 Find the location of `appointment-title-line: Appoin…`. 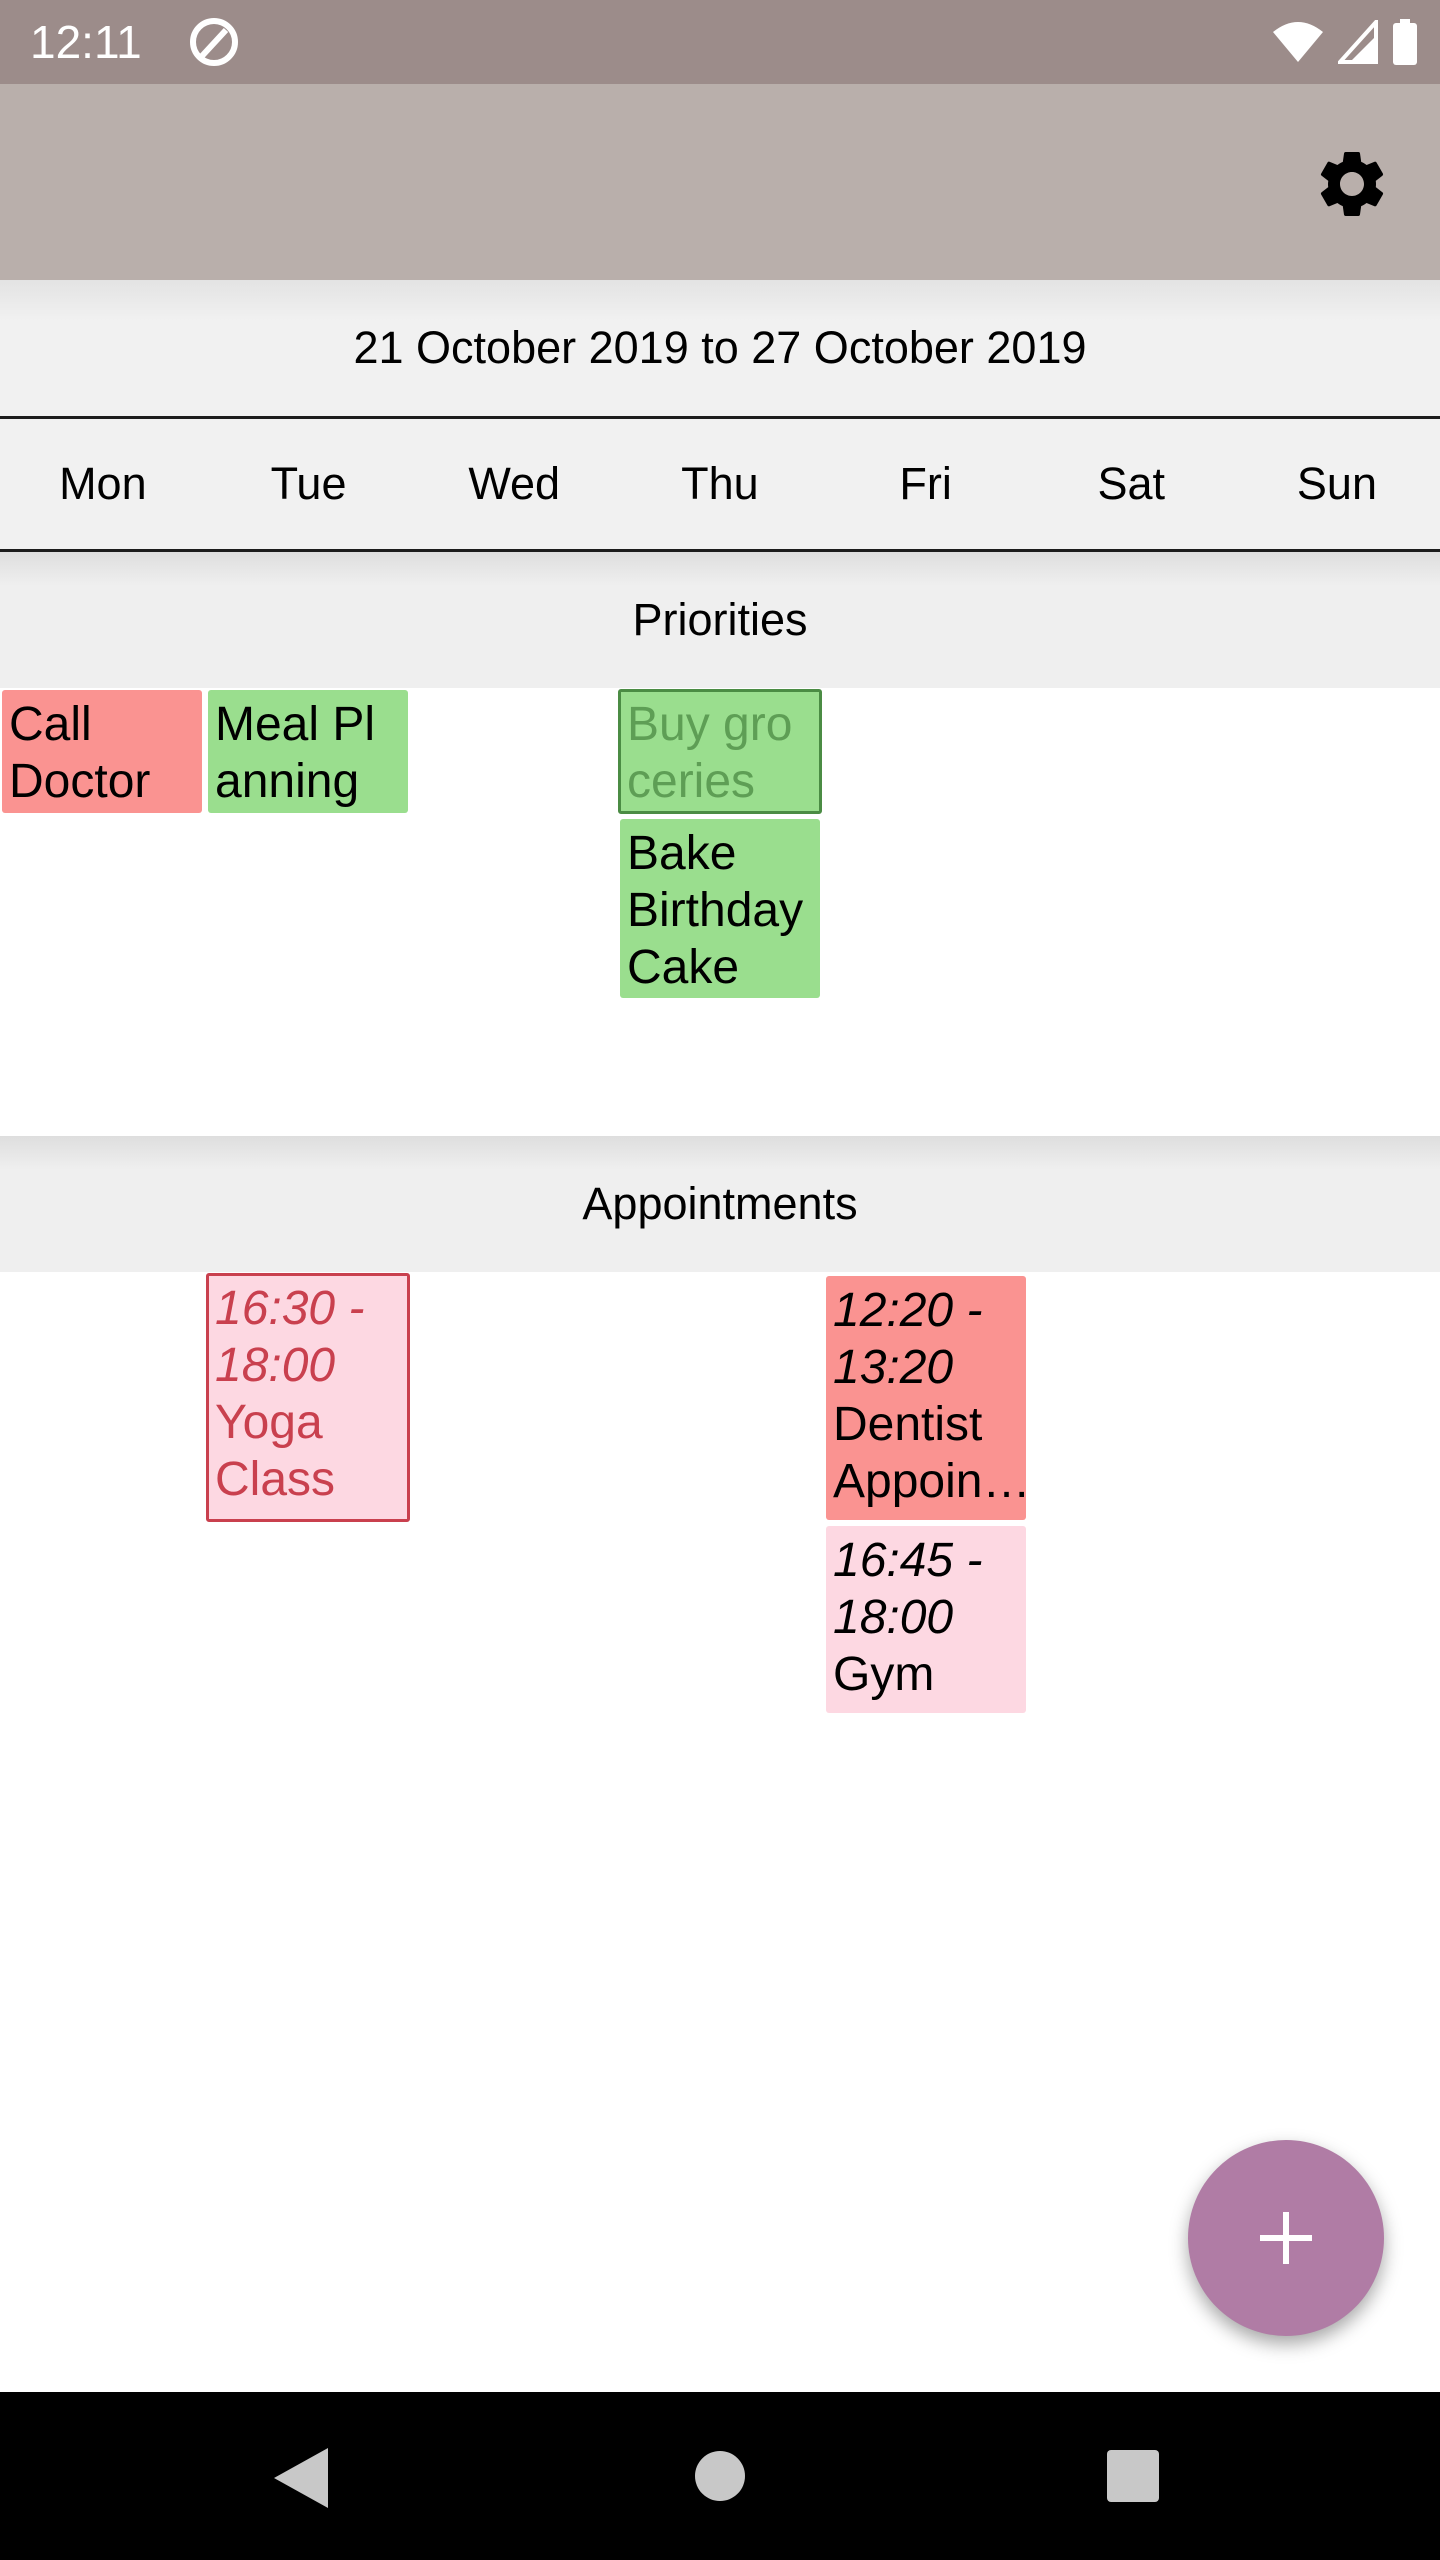

appointment-title-line: Appoin… is located at coordinates (929, 1481).